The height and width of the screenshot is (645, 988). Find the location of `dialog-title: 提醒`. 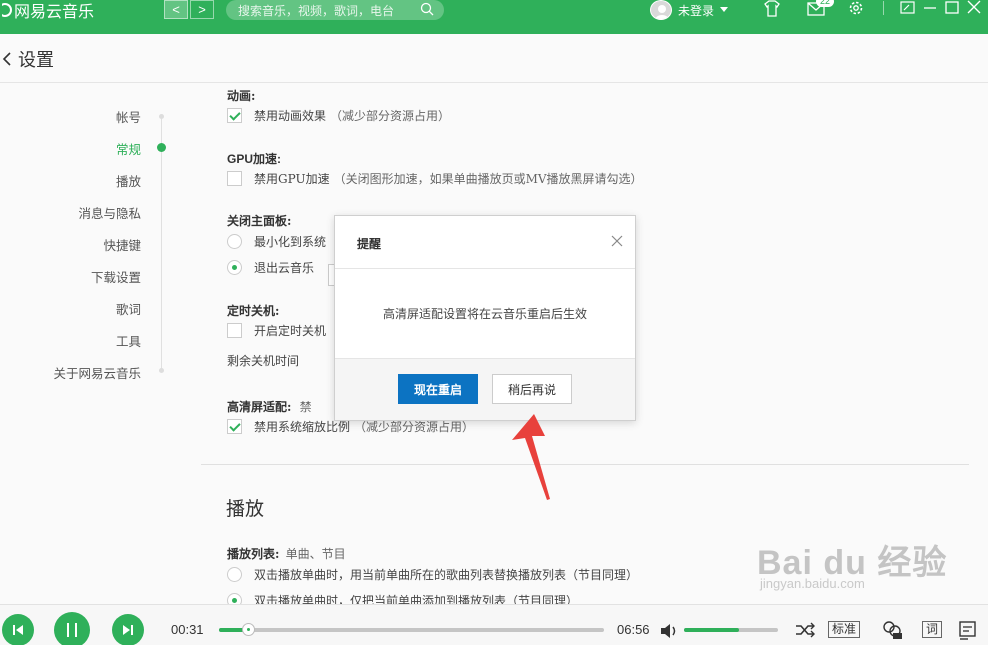

dialog-title: 提醒 is located at coordinates (369, 244).